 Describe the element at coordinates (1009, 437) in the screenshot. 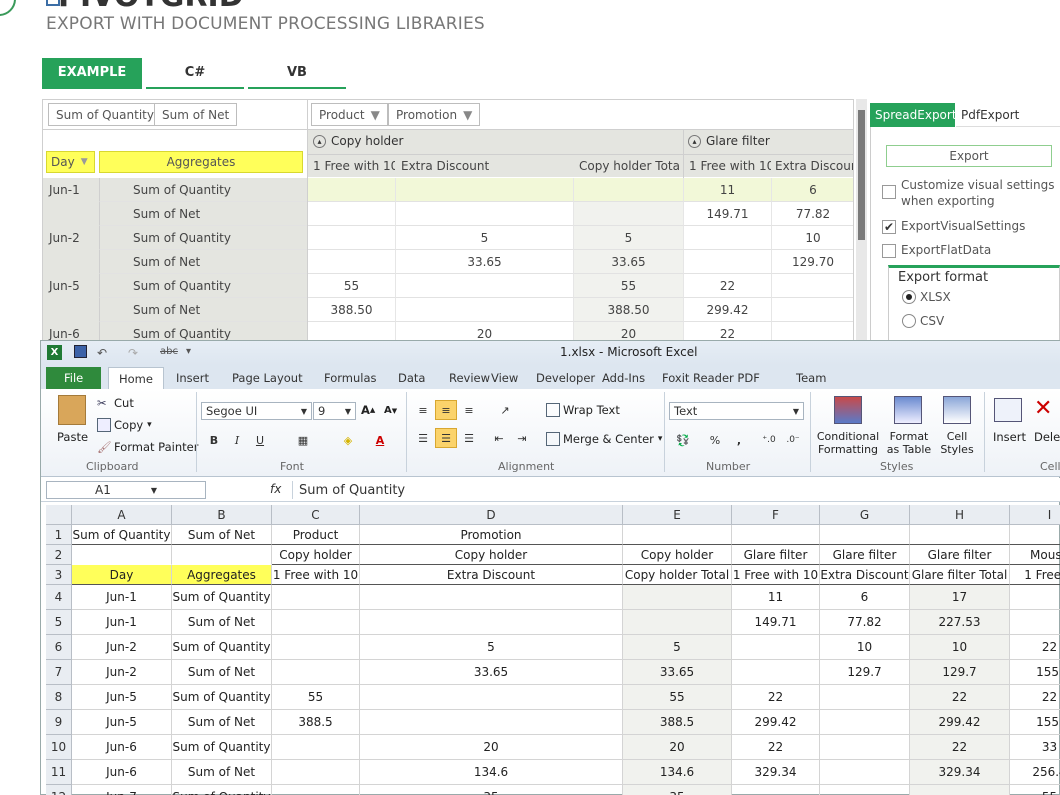

I see `insert-button: Insert` at that location.